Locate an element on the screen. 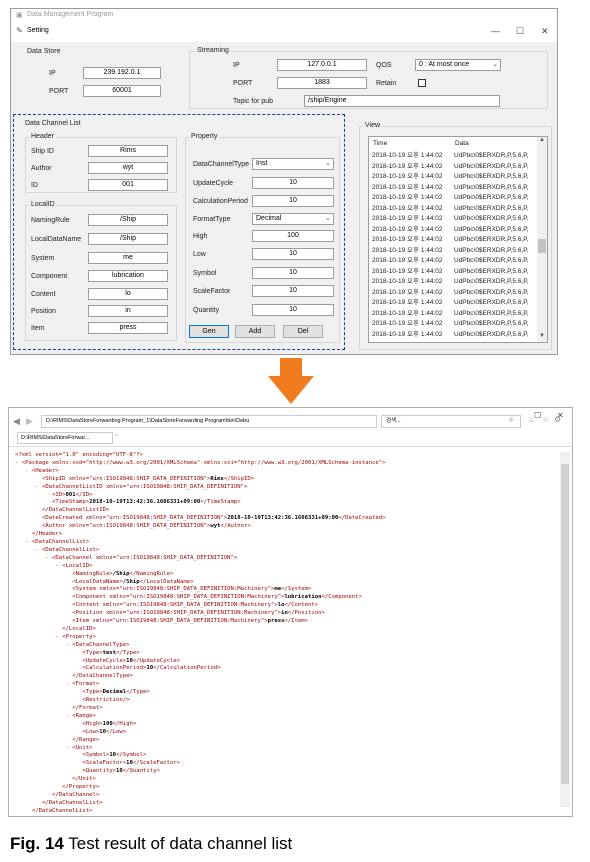  xml-line: <UpdateCycle>10</UpdateCycle> is located at coordinates (131, 660).